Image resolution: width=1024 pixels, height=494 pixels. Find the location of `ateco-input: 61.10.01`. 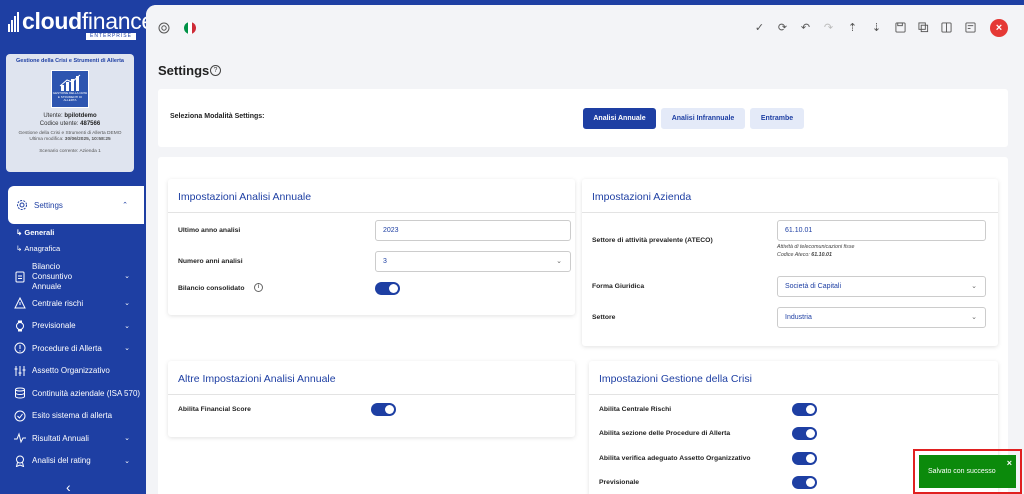

ateco-input: 61.10.01 is located at coordinates (881, 230).